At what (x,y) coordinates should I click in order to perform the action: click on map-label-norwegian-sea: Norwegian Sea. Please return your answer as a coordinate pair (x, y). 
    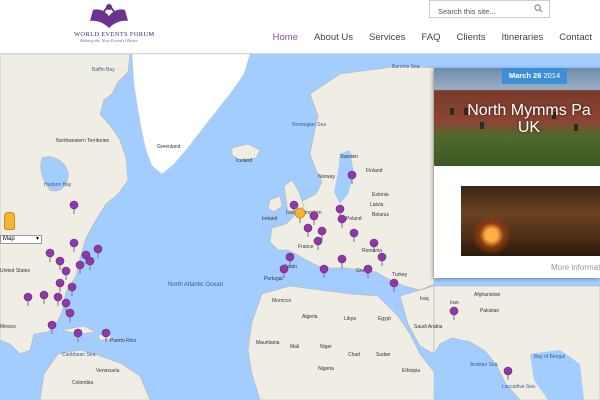
    Looking at the image, I should click on (309, 125).